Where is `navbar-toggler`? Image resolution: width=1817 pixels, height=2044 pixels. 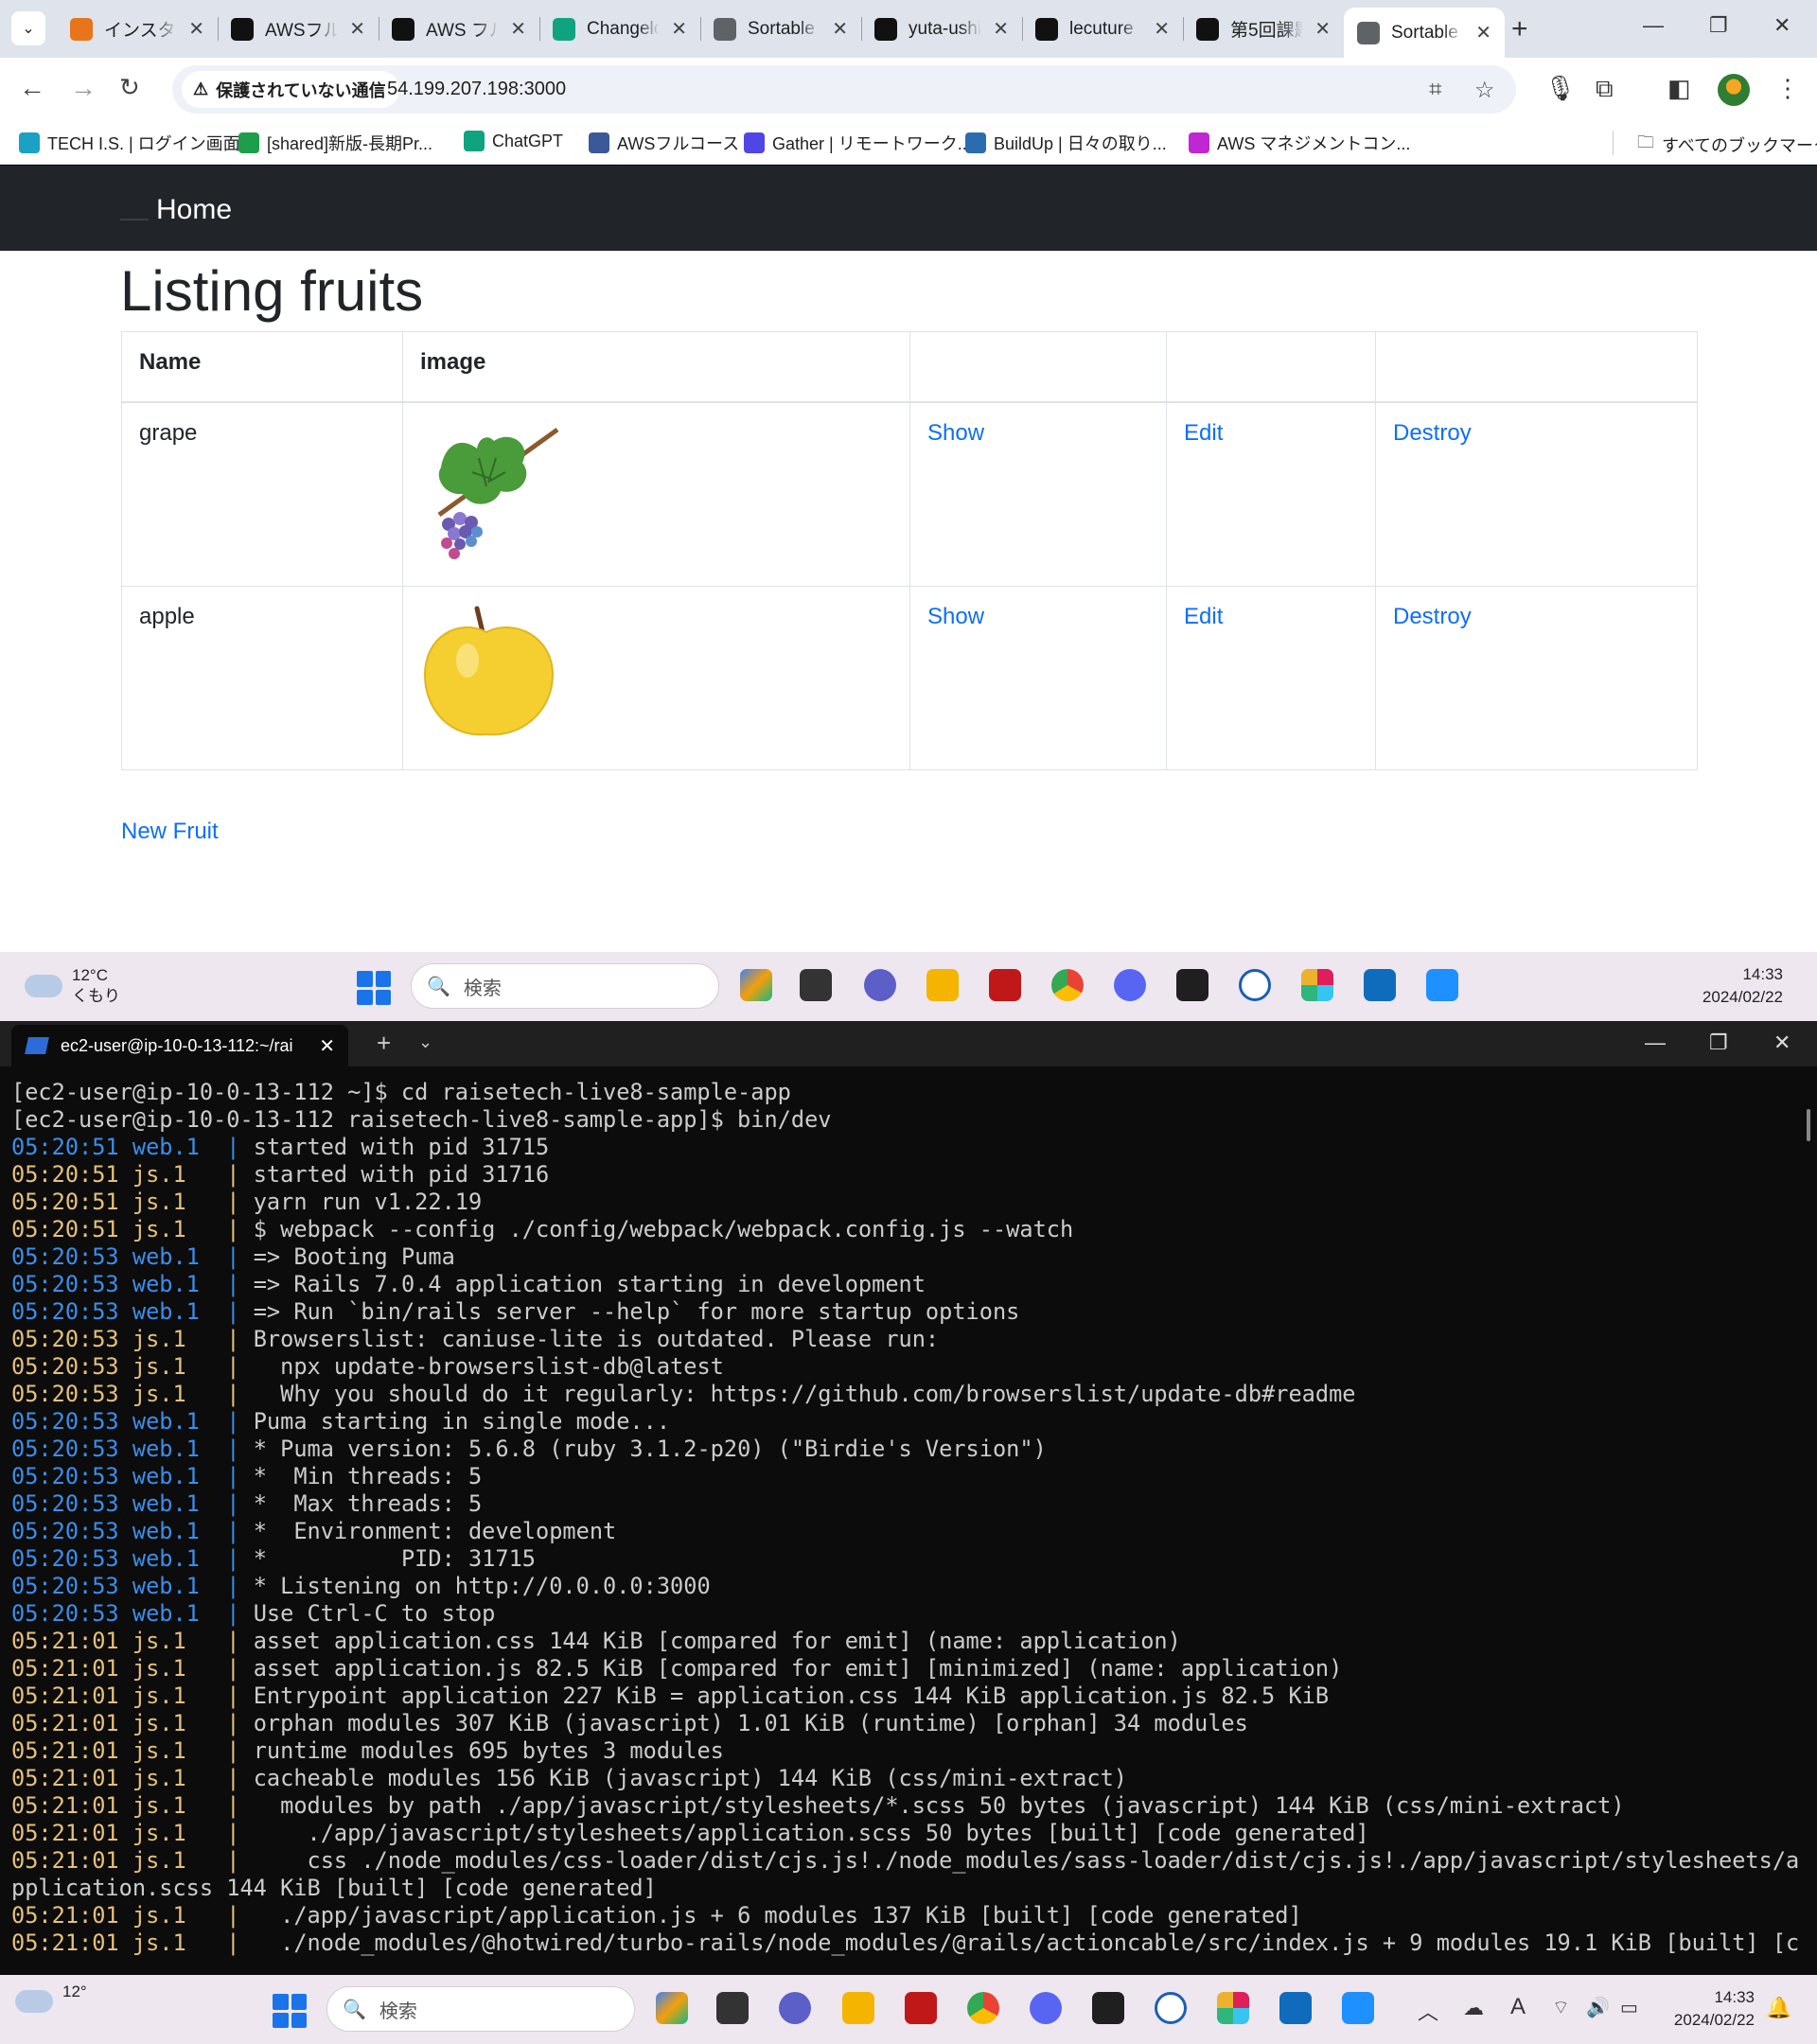 navbar-toggler is located at coordinates (134, 219).